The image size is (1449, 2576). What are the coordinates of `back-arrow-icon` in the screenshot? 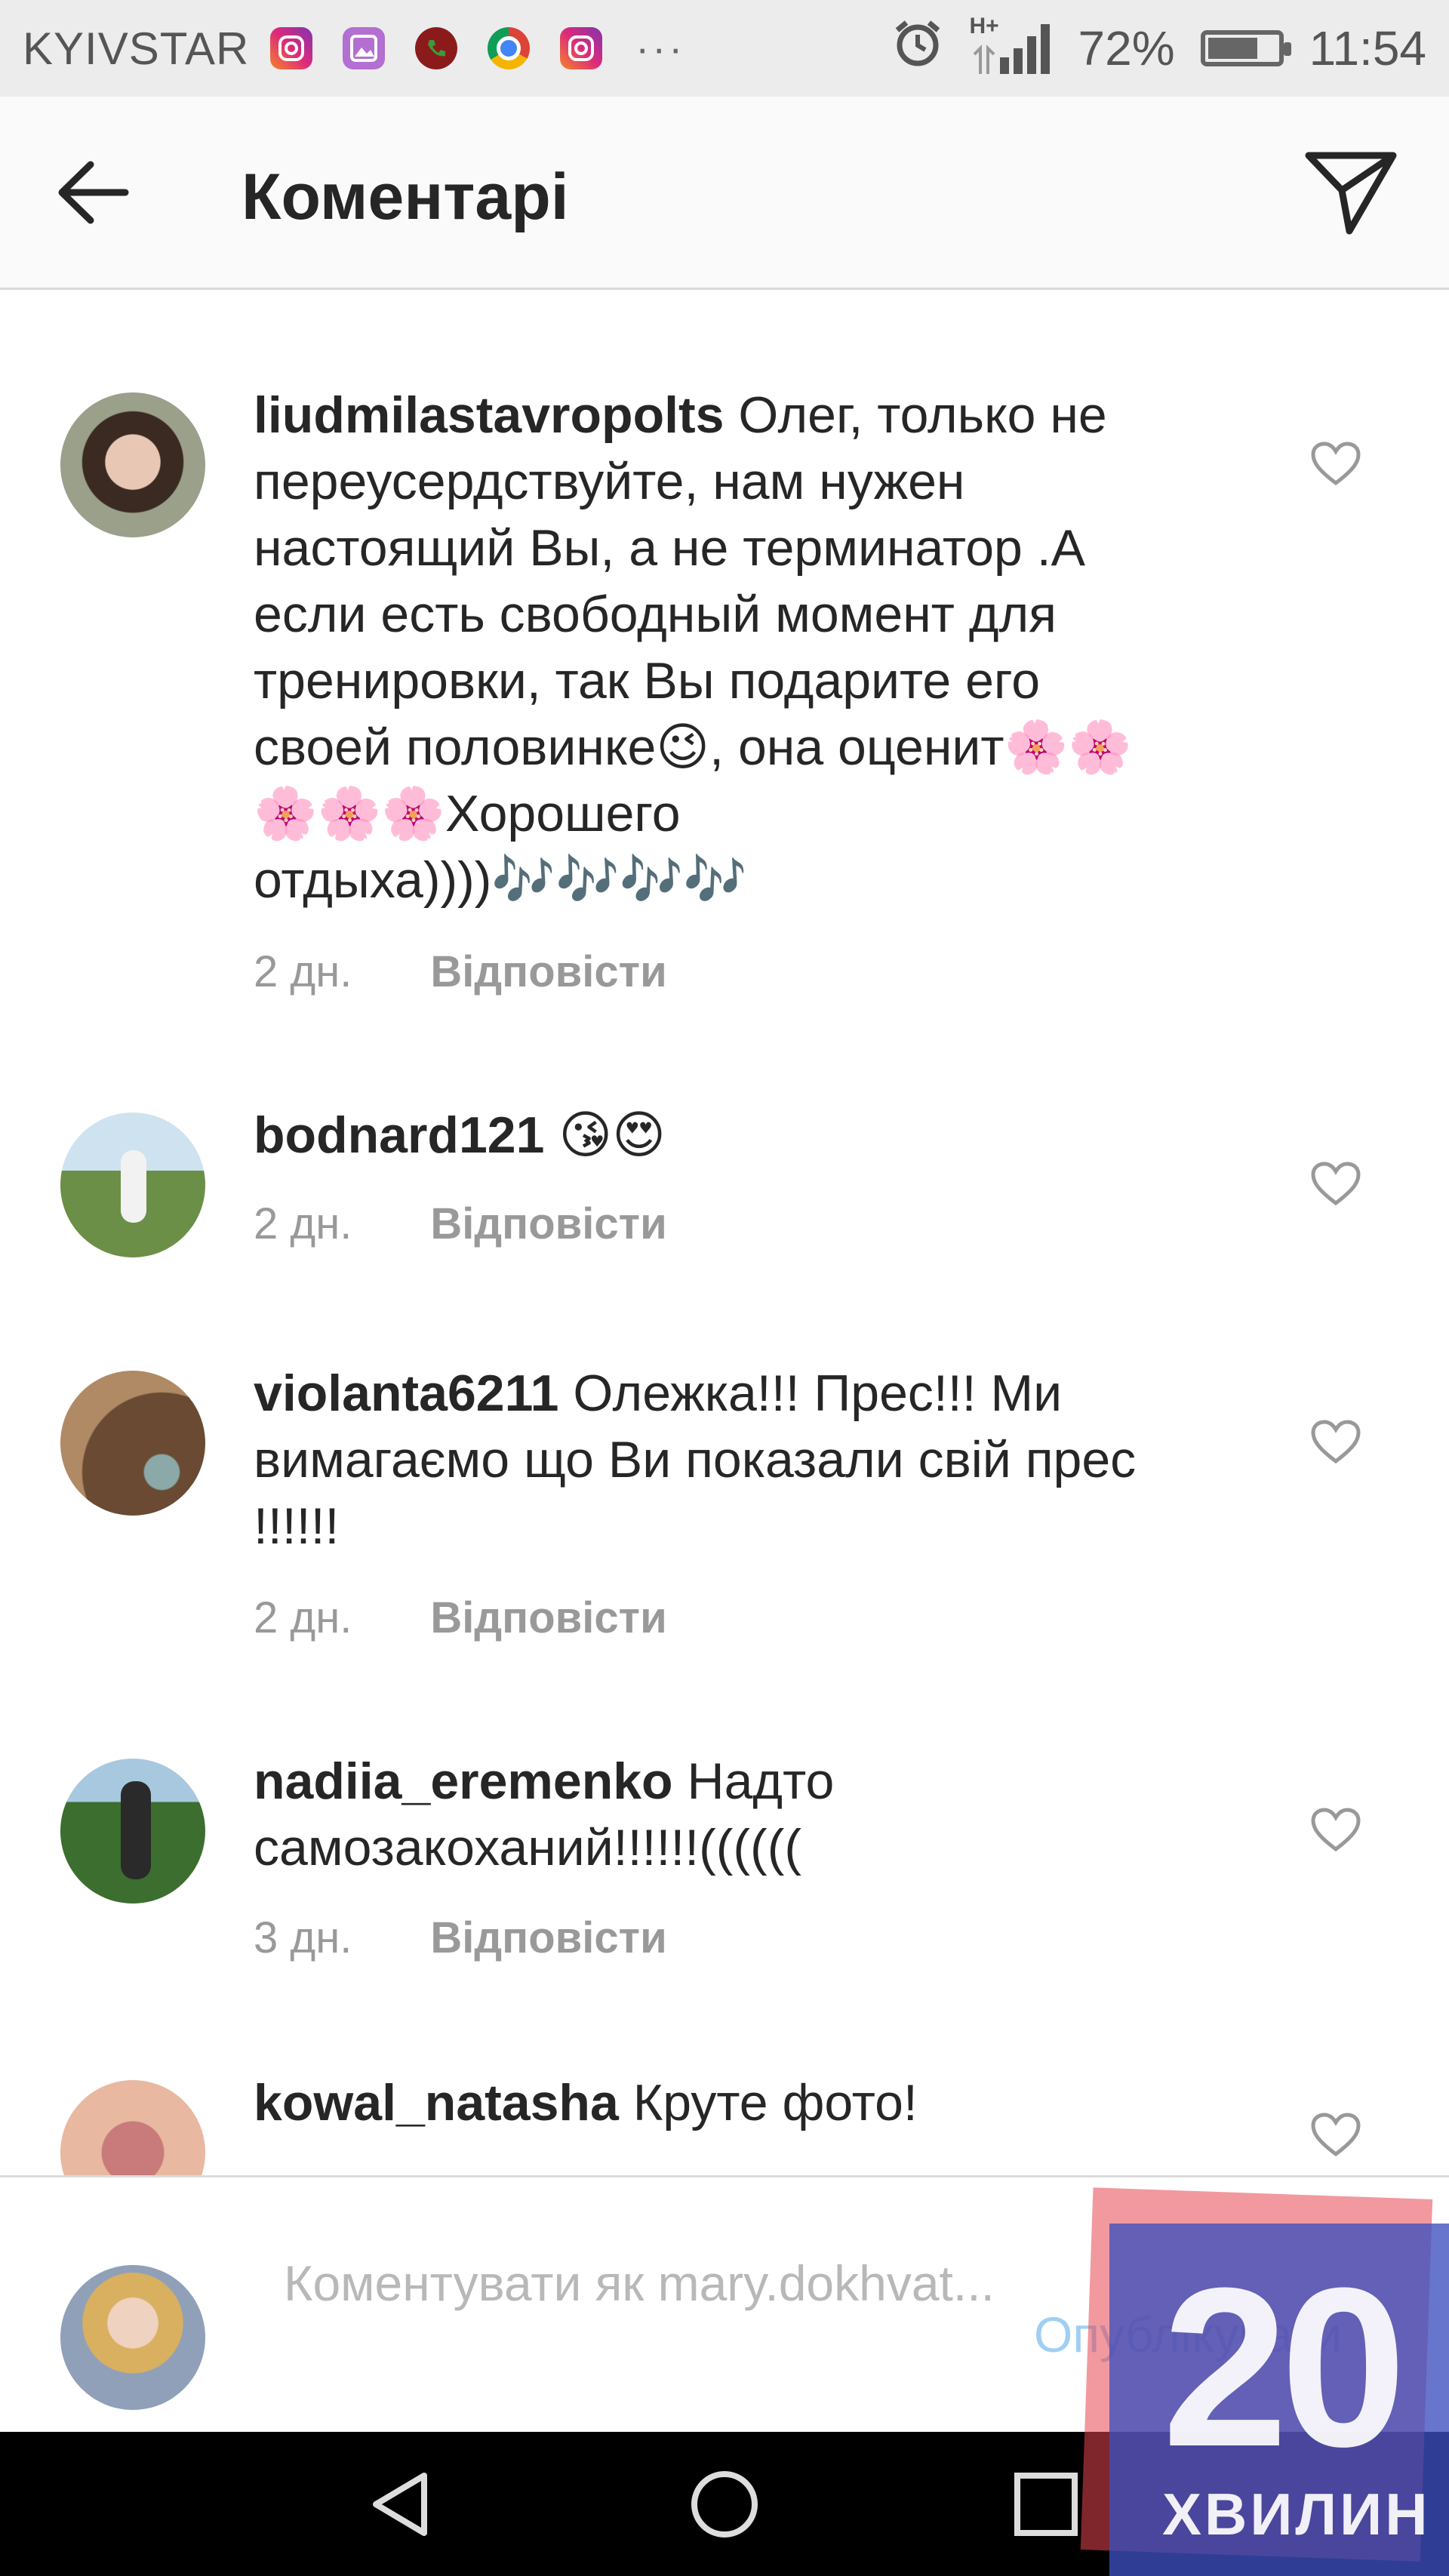 It's located at (93, 192).